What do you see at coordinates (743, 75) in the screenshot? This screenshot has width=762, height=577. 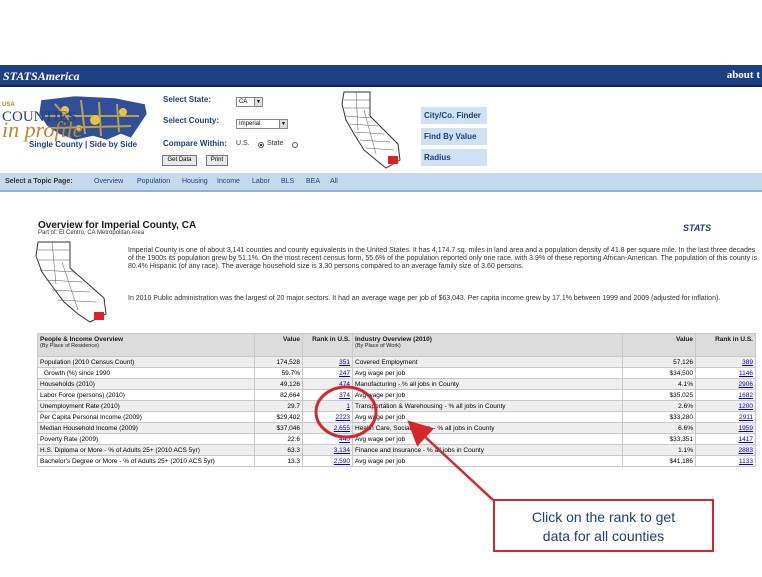 I see `about-link: about t` at bounding box center [743, 75].